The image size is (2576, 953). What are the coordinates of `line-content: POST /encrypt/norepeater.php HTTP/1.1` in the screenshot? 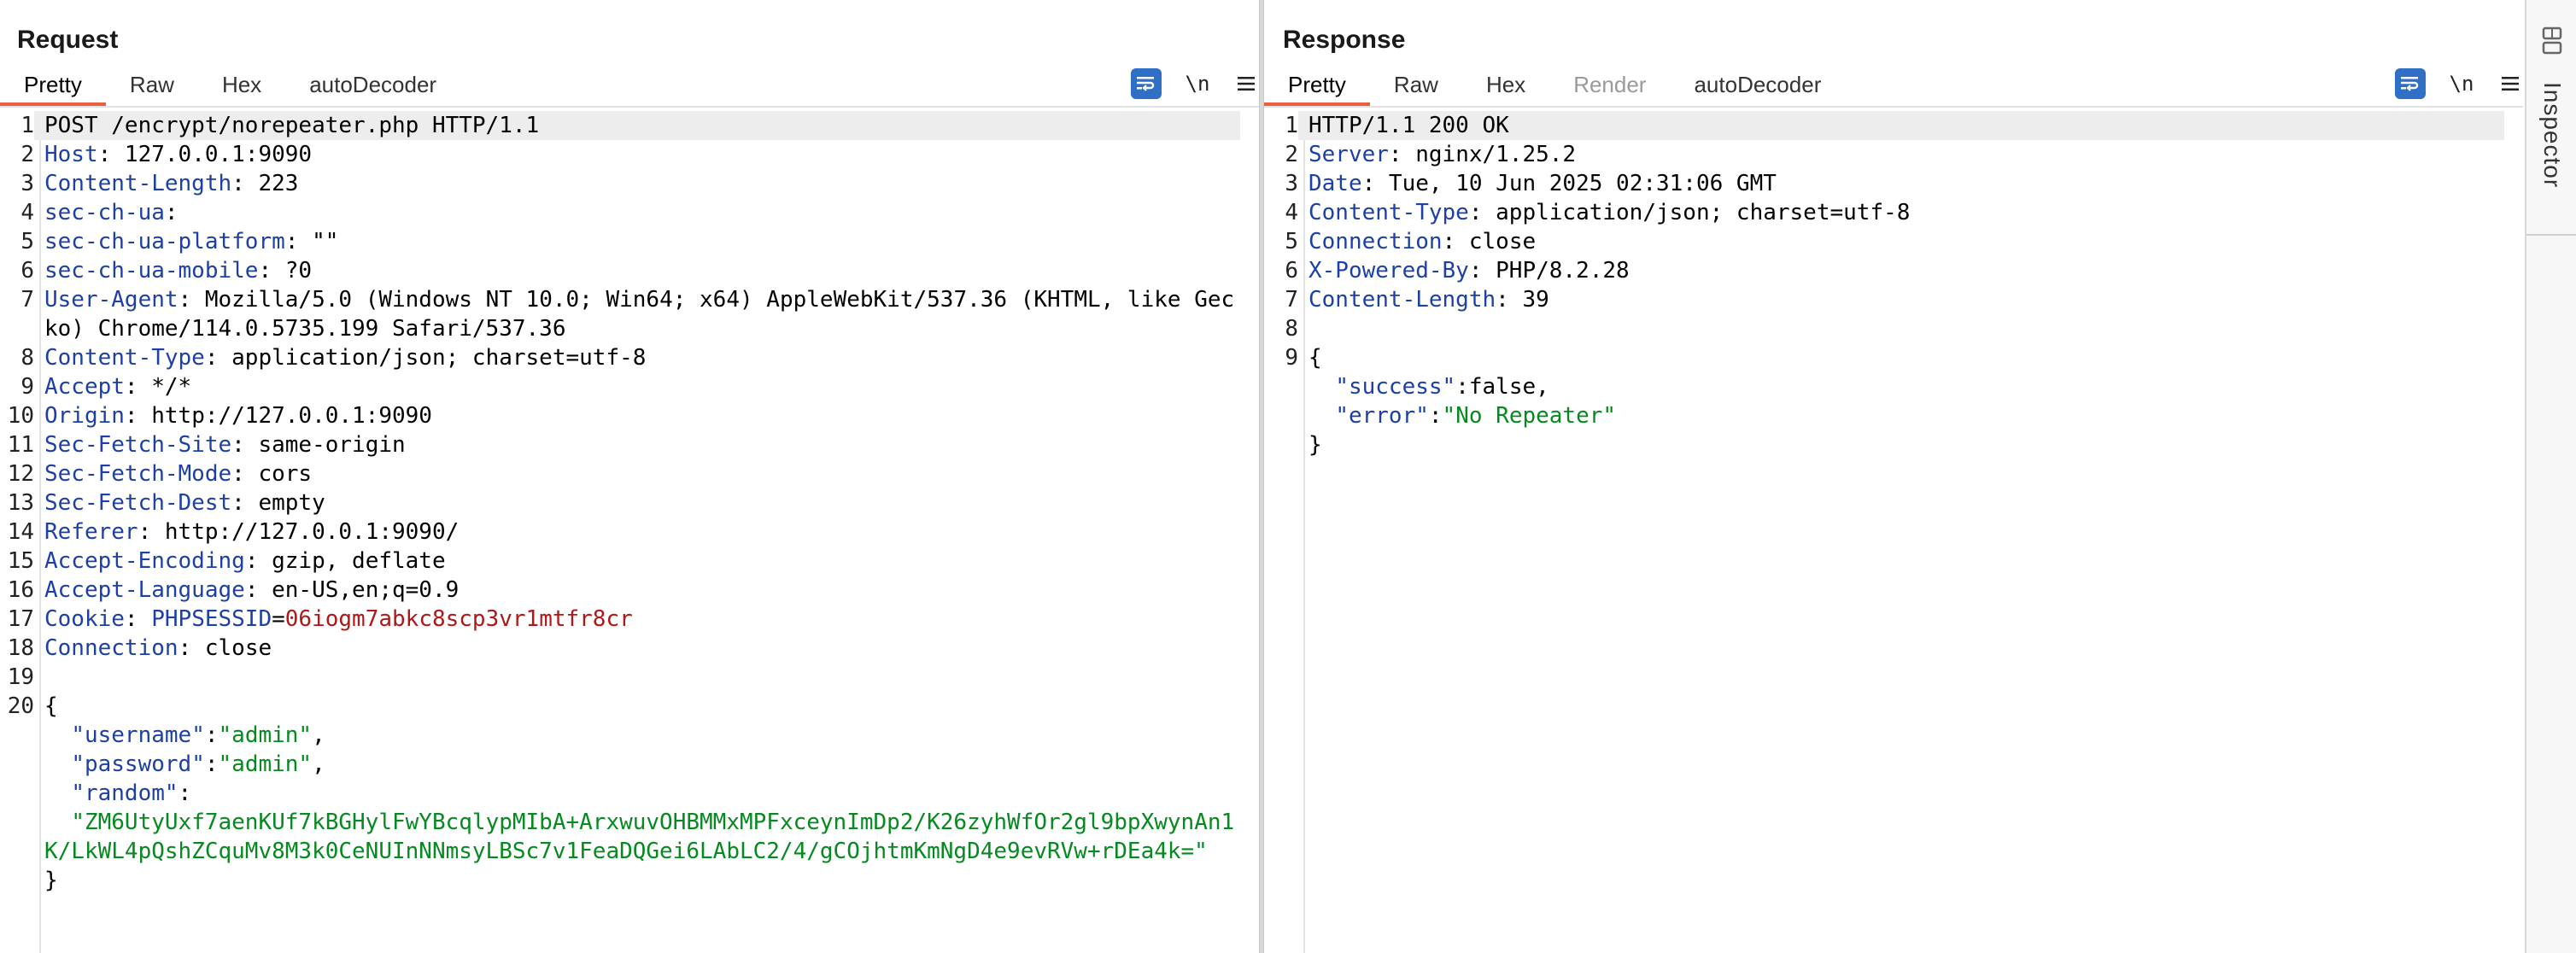 It's located at (637, 125).